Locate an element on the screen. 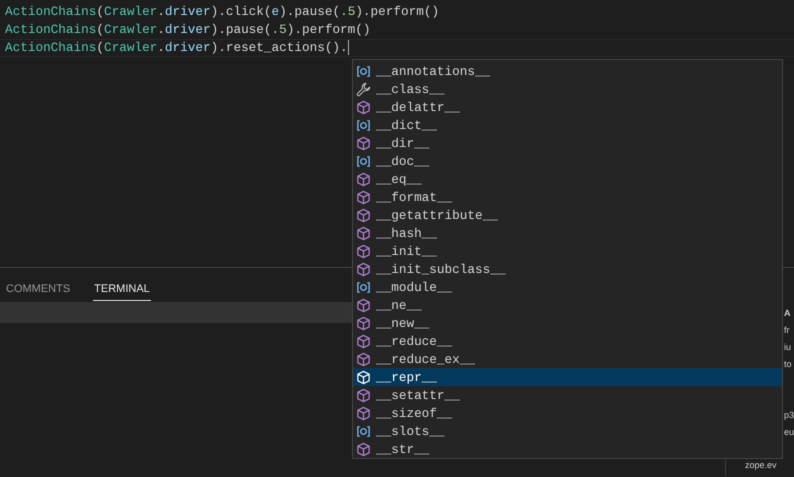 The image size is (794, 477). suggestion-item: __getattribute__ is located at coordinates (567, 215).